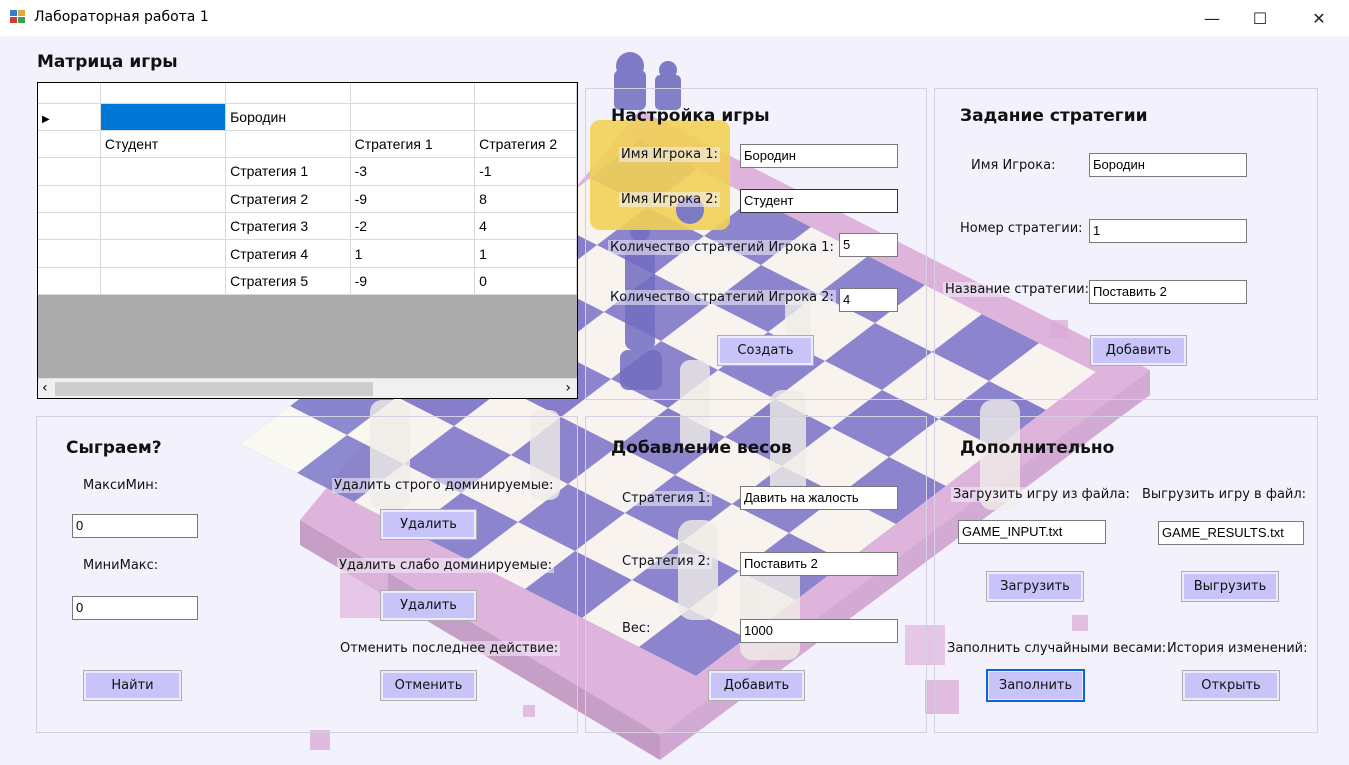 Image resolution: width=1349 pixels, height=765 pixels. Describe the element at coordinates (666, 498) in the screenshot. I see `weight-strategy1-label: Стратегия 1:` at that location.